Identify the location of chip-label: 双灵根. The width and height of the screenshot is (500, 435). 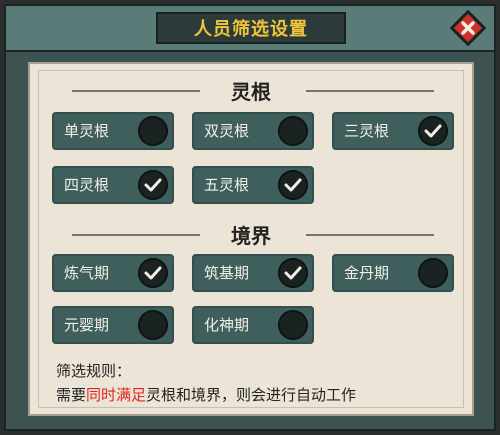
(227, 131).